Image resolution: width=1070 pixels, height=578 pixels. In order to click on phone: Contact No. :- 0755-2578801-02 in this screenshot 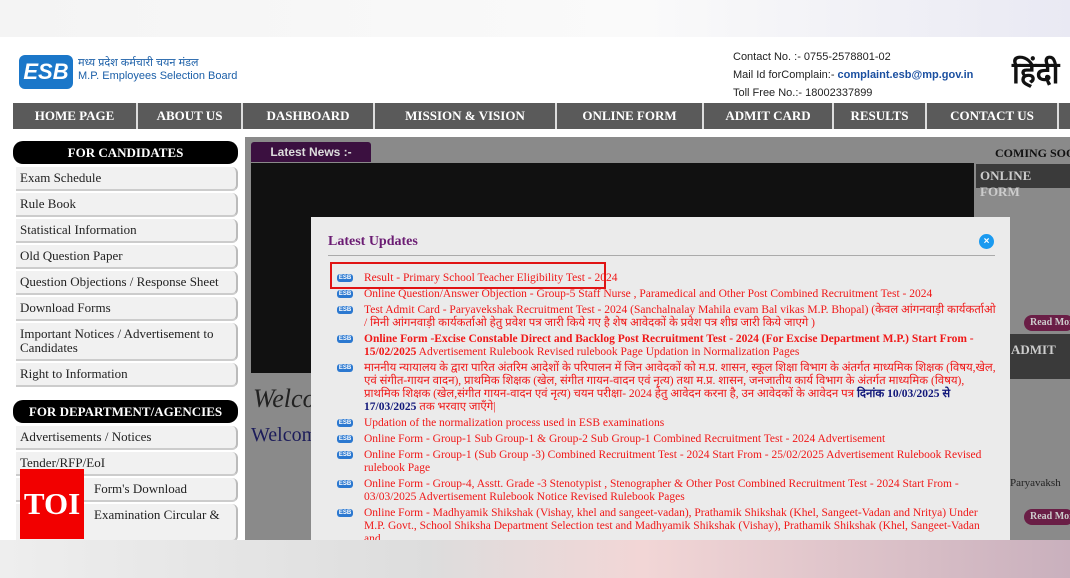, I will do `click(812, 57)`.